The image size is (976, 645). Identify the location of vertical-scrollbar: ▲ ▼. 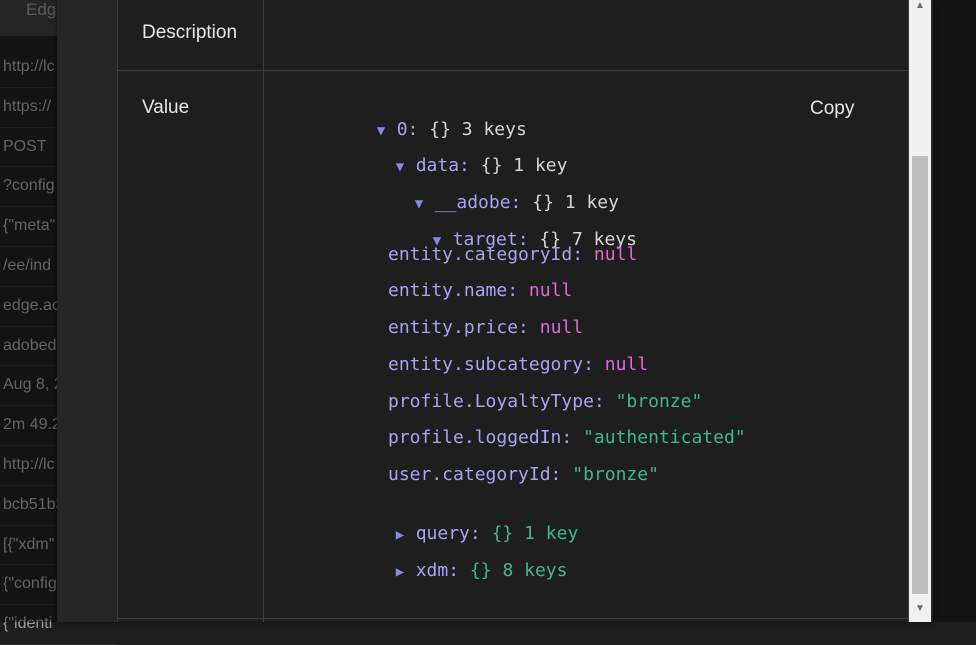
(920, 311).